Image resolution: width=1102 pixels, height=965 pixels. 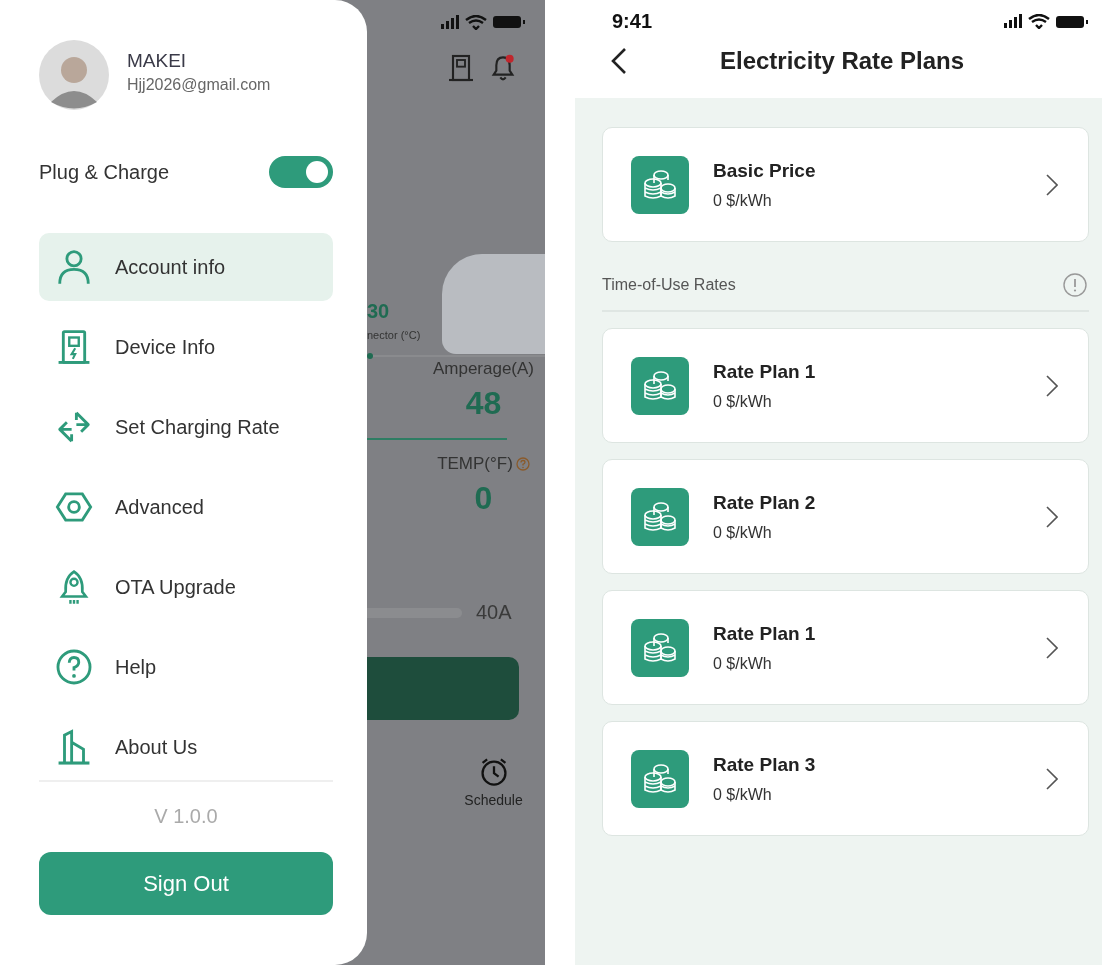 What do you see at coordinates (1075, 285) in the screenshot?
I see `info-icon` at bounding box center [1075, 285].